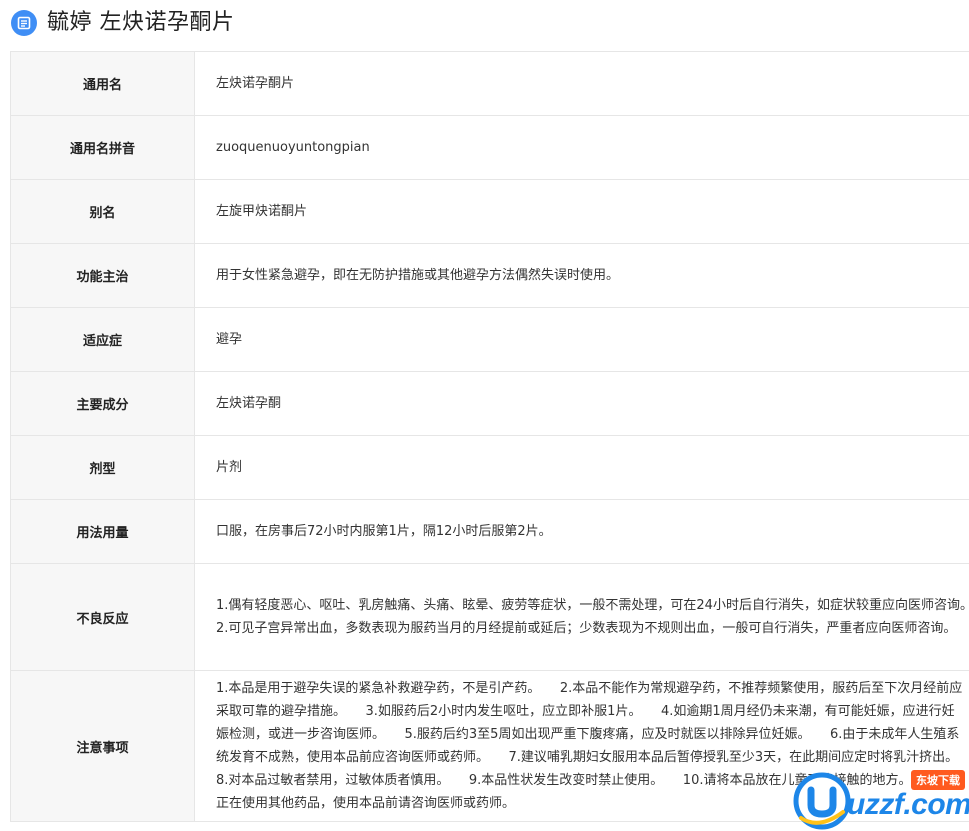 The image size is (969, 831). Describe the element at coordinates (102, 83) in the screenshot. I see `row-label: 通用名` at that location.